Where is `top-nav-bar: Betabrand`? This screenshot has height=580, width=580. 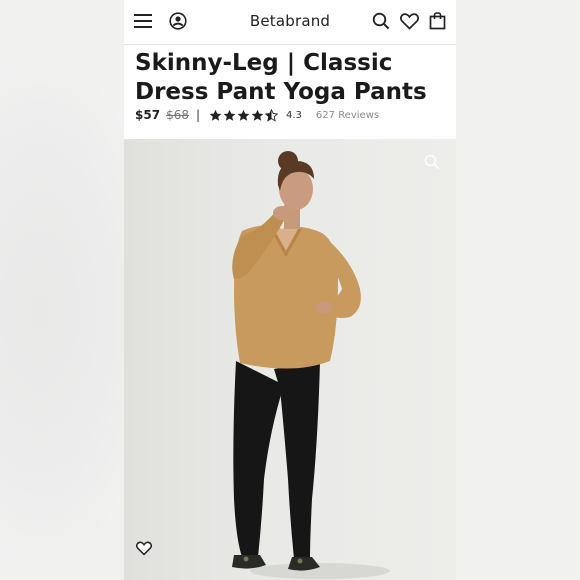 top-nav-bar: Betabrand is located at coordinates (290, 22).